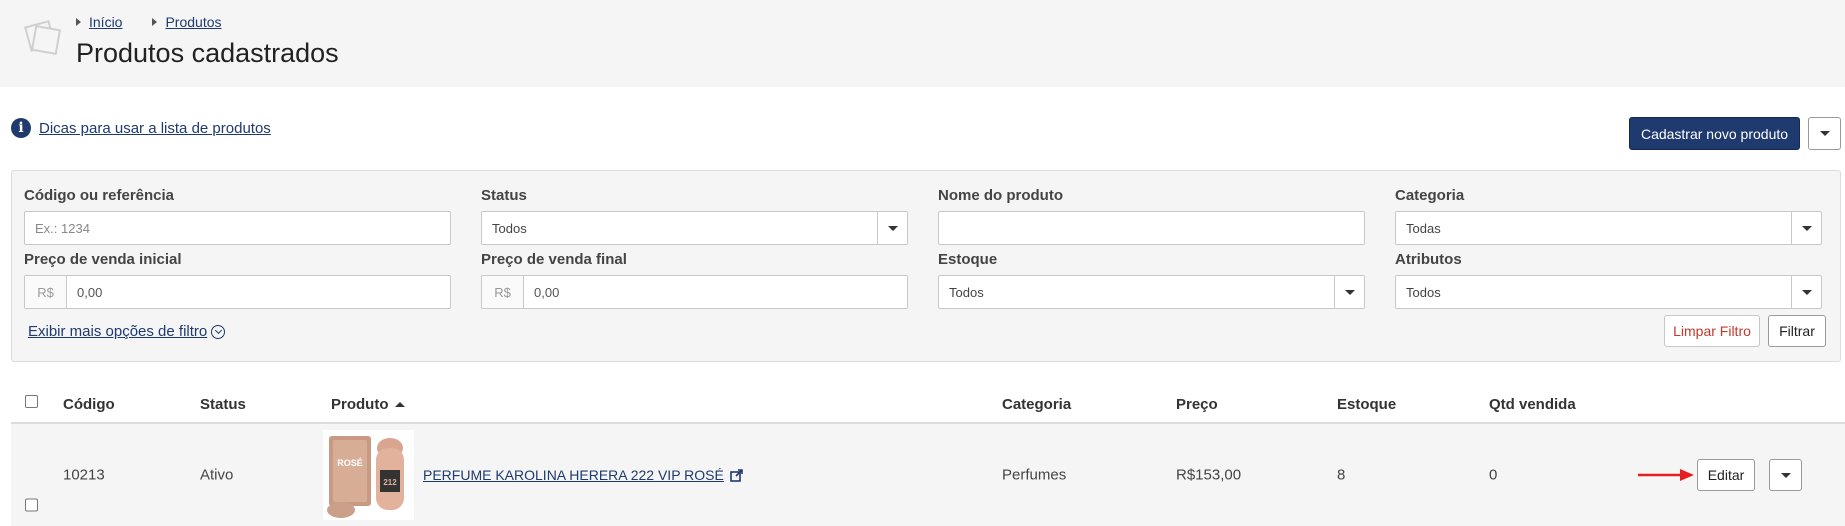  What do you see at coordinates (149, 22) in the screenshot?
I see `breadcrumb: Início Produtos` at bounding box center [149, 22].